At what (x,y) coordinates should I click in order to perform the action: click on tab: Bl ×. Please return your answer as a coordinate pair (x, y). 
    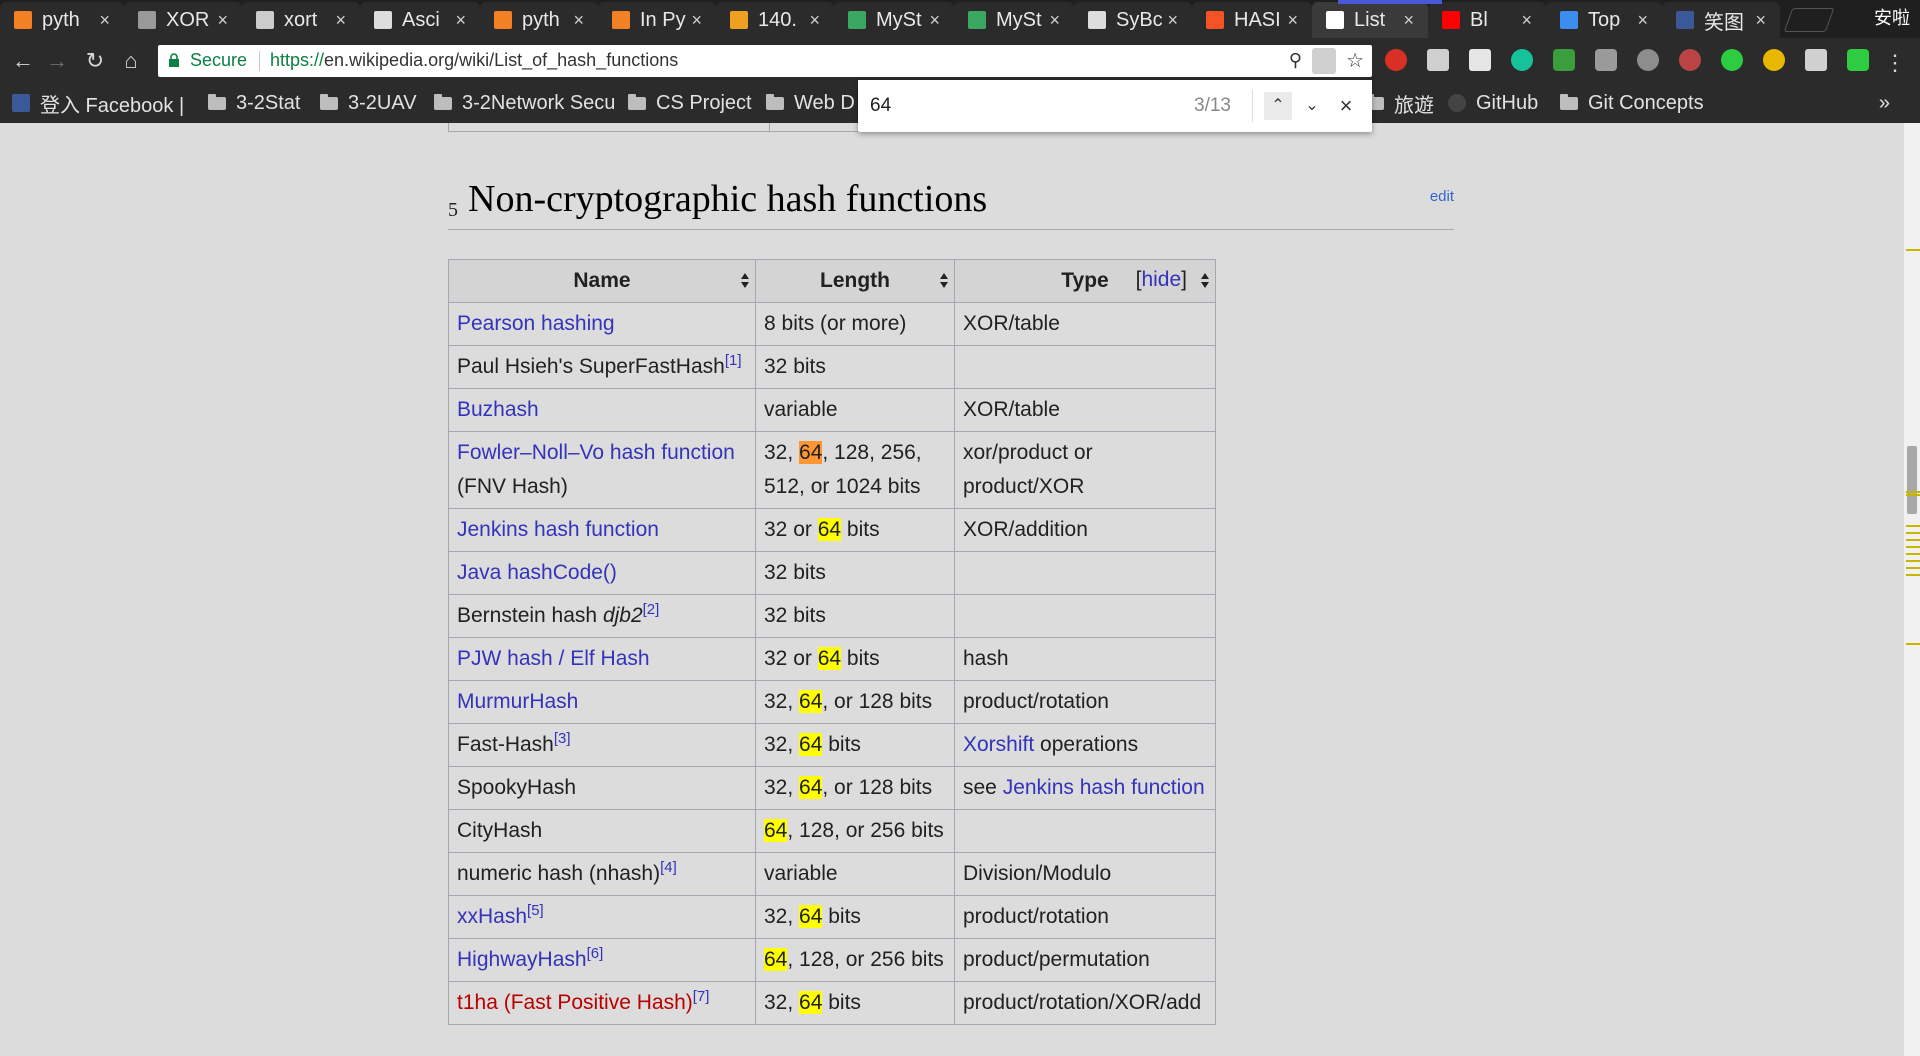
    Looking at the image, I should click on (1487, 20).